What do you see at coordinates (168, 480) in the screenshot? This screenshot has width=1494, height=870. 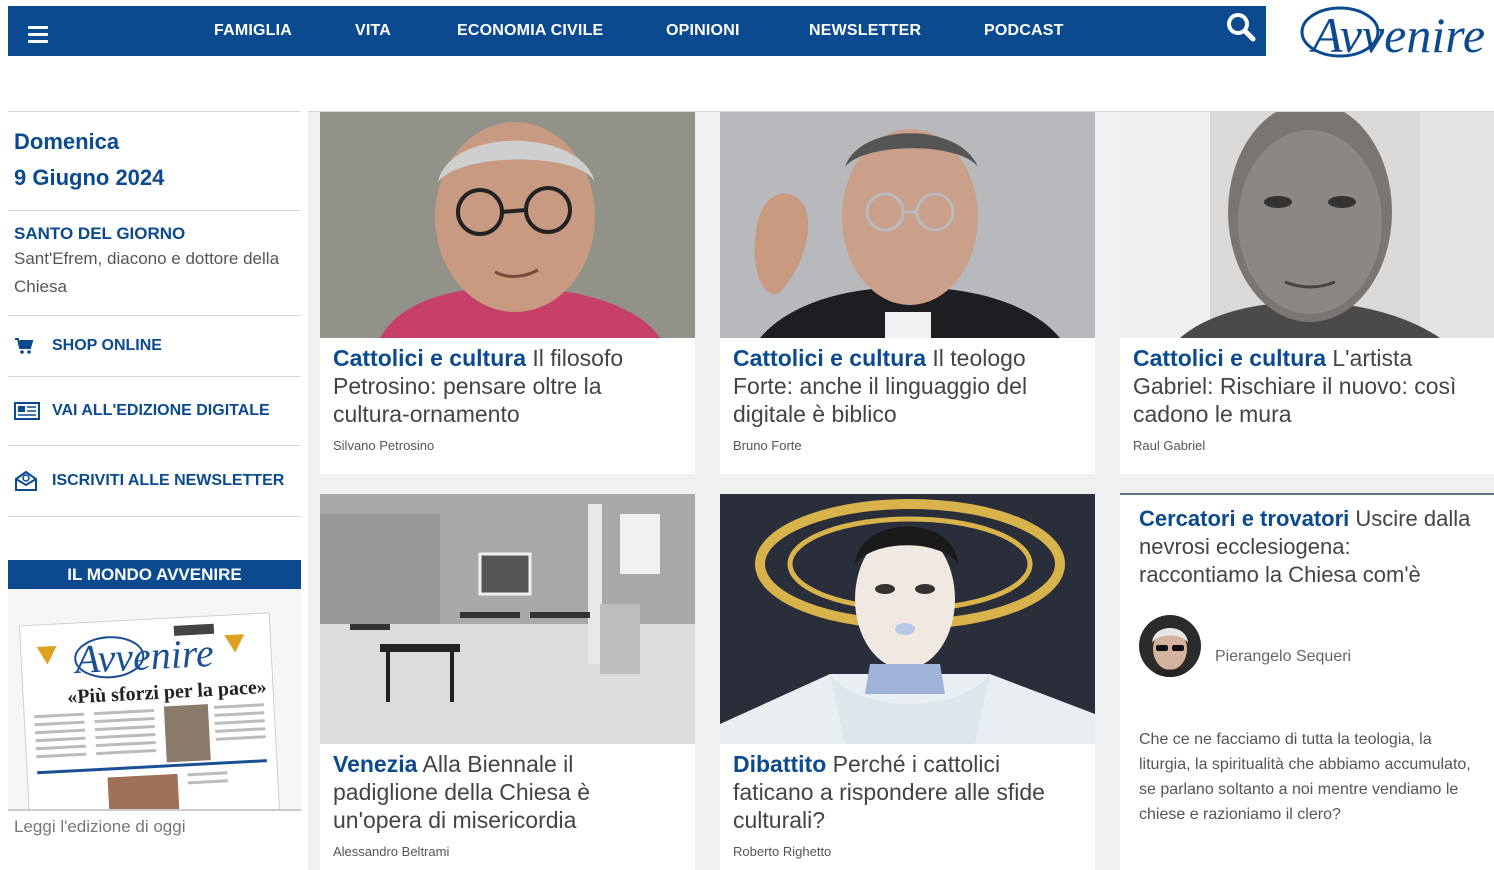 I see `newsletter-signup-label: ISCRIVITI ALLE NEWSLETTER` at bounding box center [168, 480].